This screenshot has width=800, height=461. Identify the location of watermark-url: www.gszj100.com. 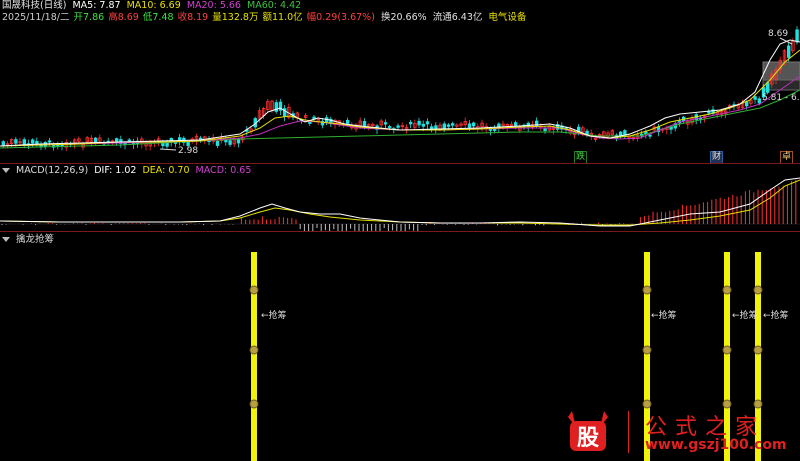
(716, 445).